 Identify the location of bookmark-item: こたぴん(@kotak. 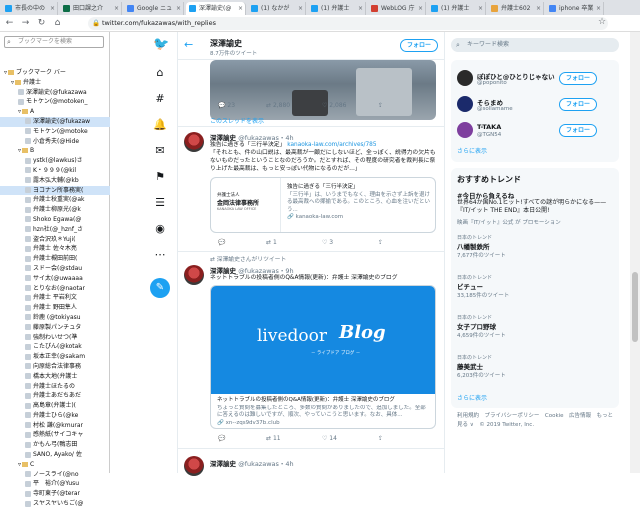
(55, 347).